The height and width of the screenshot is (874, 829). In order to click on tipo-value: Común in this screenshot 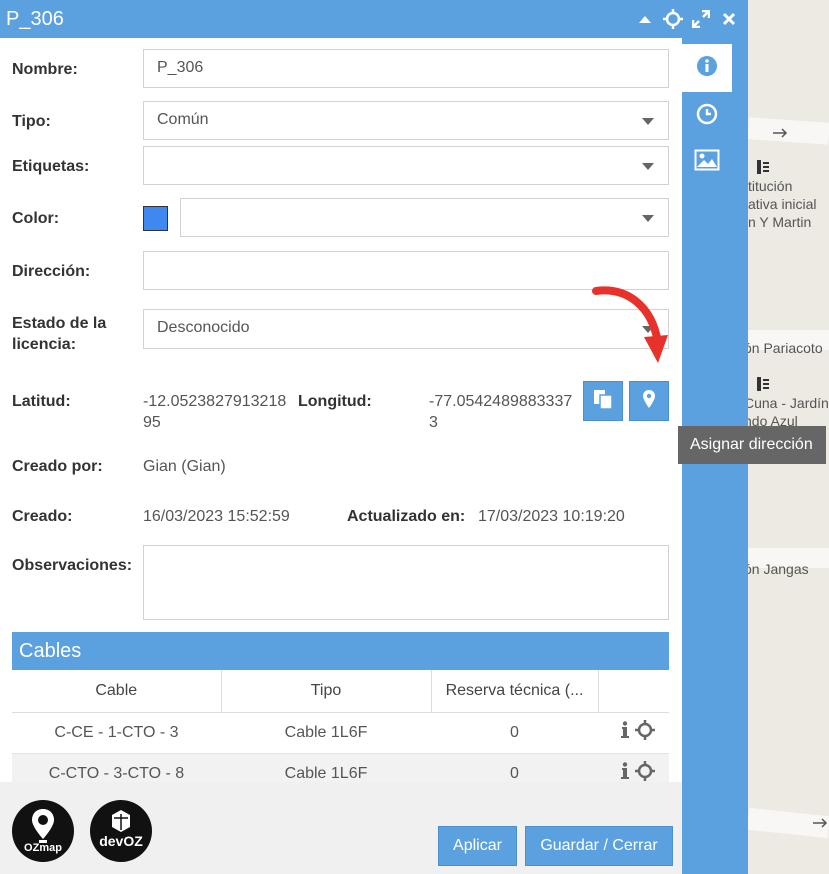, I will do `click(183, 119)`.